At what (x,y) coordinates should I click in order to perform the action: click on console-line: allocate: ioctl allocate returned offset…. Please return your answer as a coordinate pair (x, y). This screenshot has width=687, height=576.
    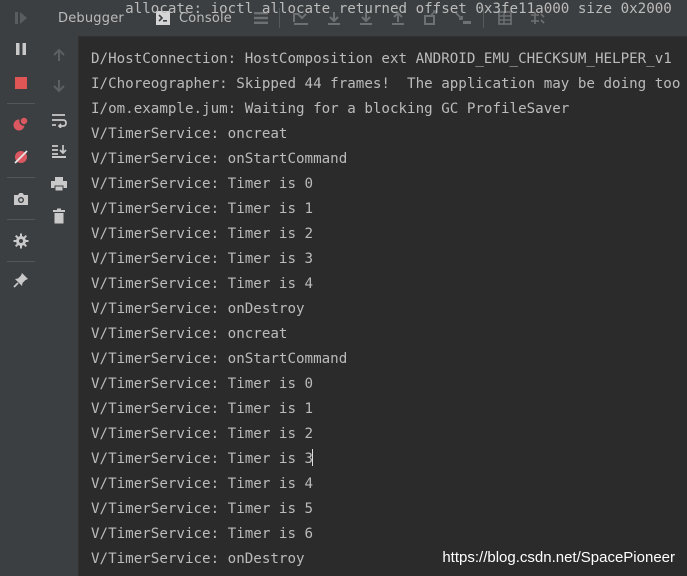
    Looking at the image, I should click on (381, 9).